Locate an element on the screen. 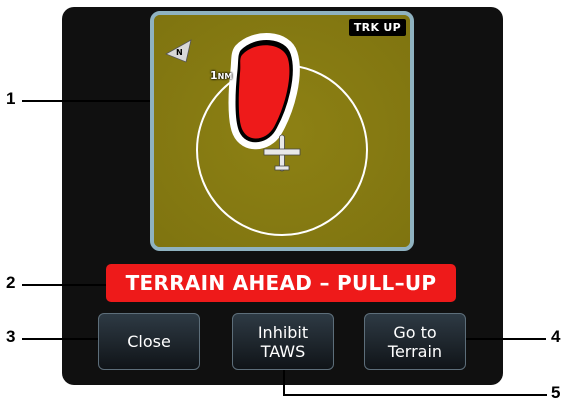 Image resolution: width=564 pixels, height=409 pixels. callout-number-3: 3 is located at coordinates (11, 336).